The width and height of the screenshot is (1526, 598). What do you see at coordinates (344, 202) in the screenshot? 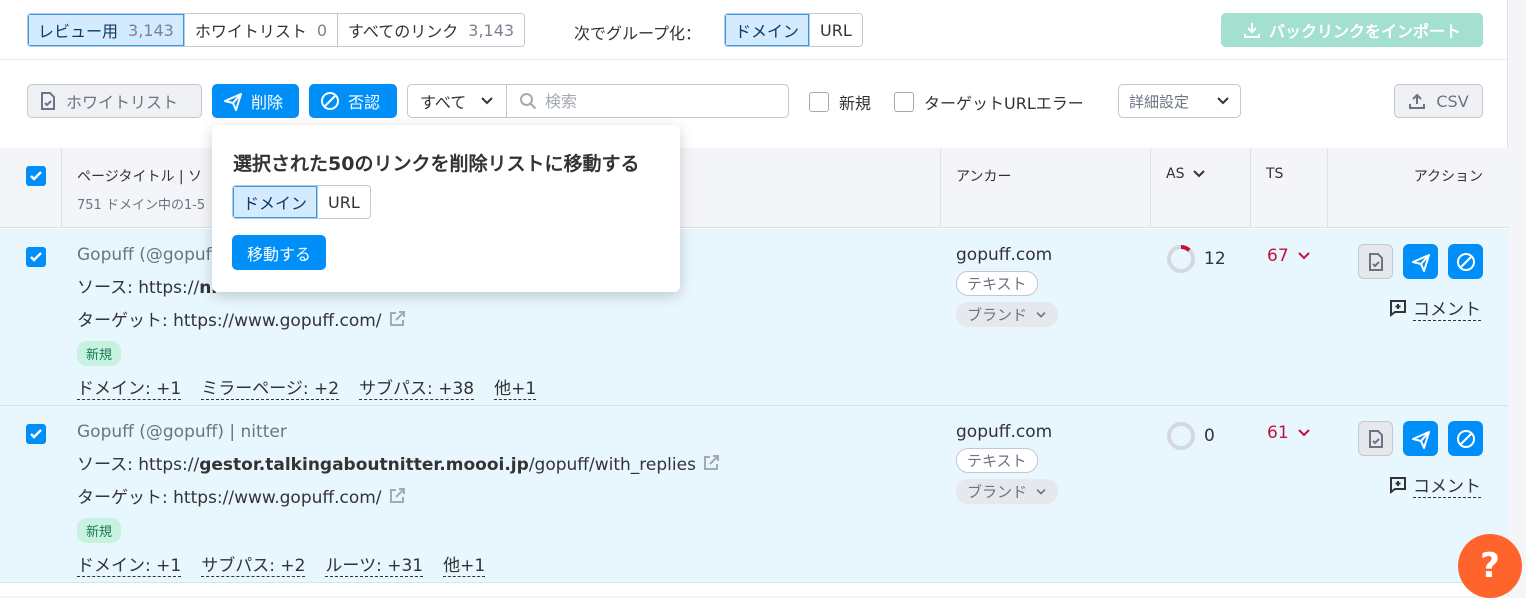
I see `popup-option-url: URL` at bounding box center [344, 202].